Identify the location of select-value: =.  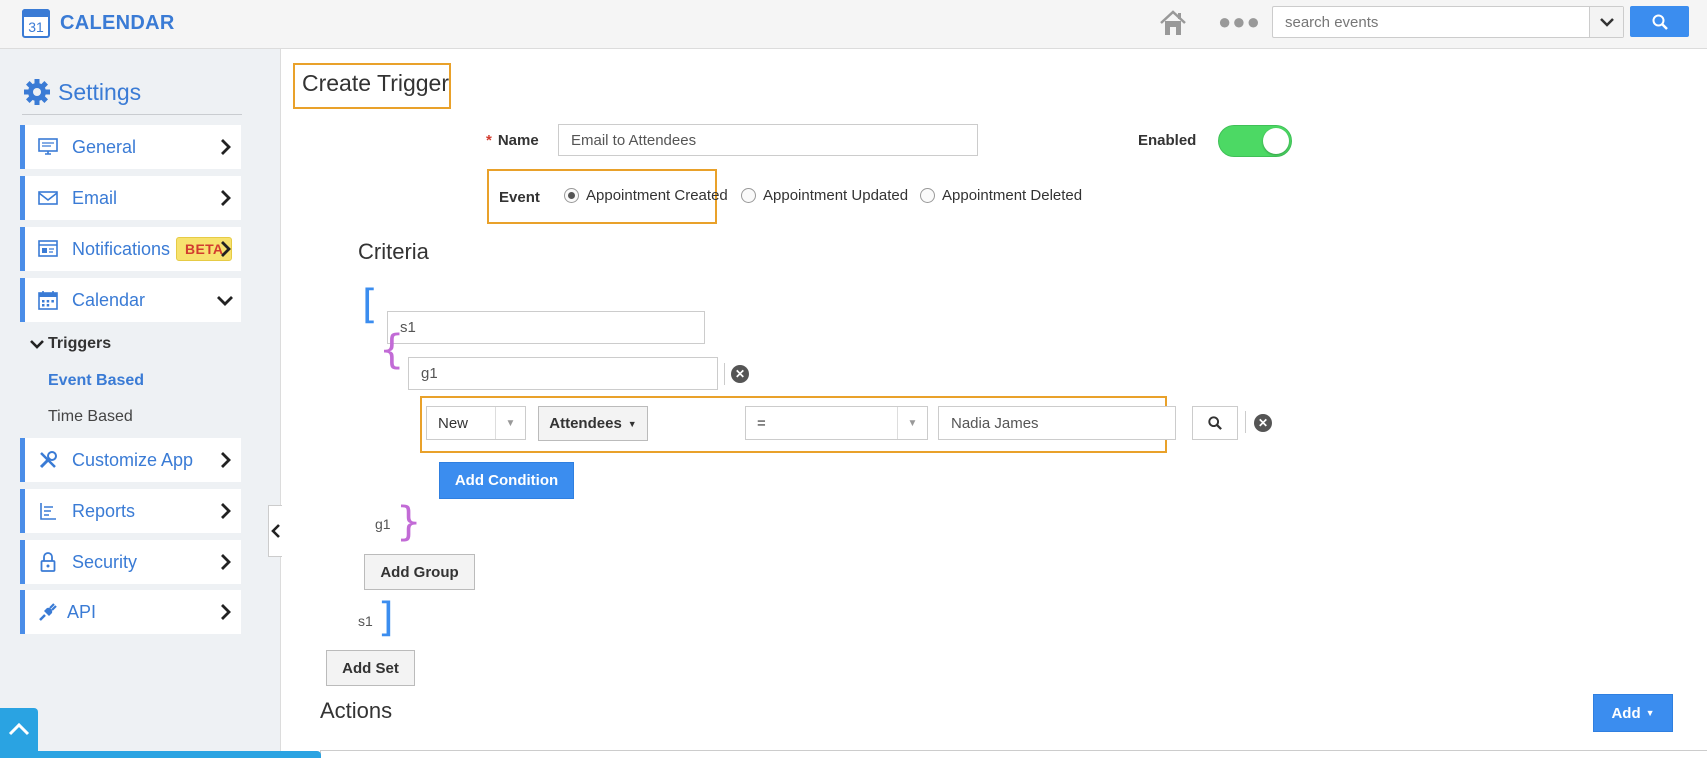
(761, 423).